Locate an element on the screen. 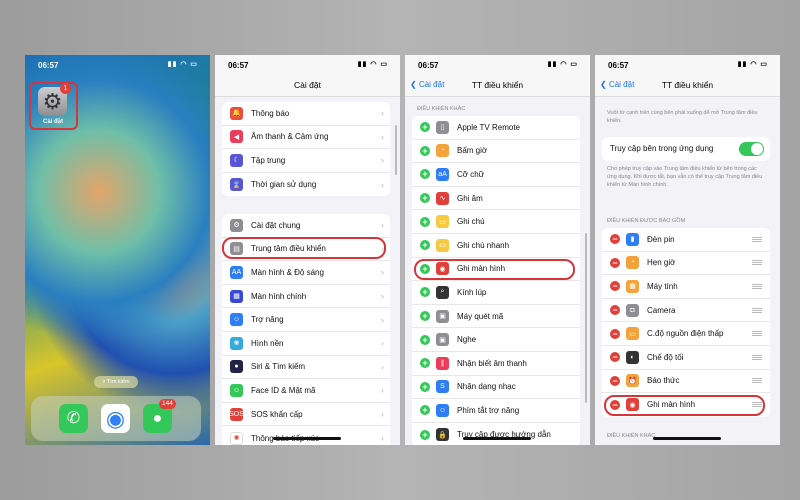 The image size is (800, 500). list-item: ⌛ Thời gian sử dụng › is located at coordinates (306, 185).